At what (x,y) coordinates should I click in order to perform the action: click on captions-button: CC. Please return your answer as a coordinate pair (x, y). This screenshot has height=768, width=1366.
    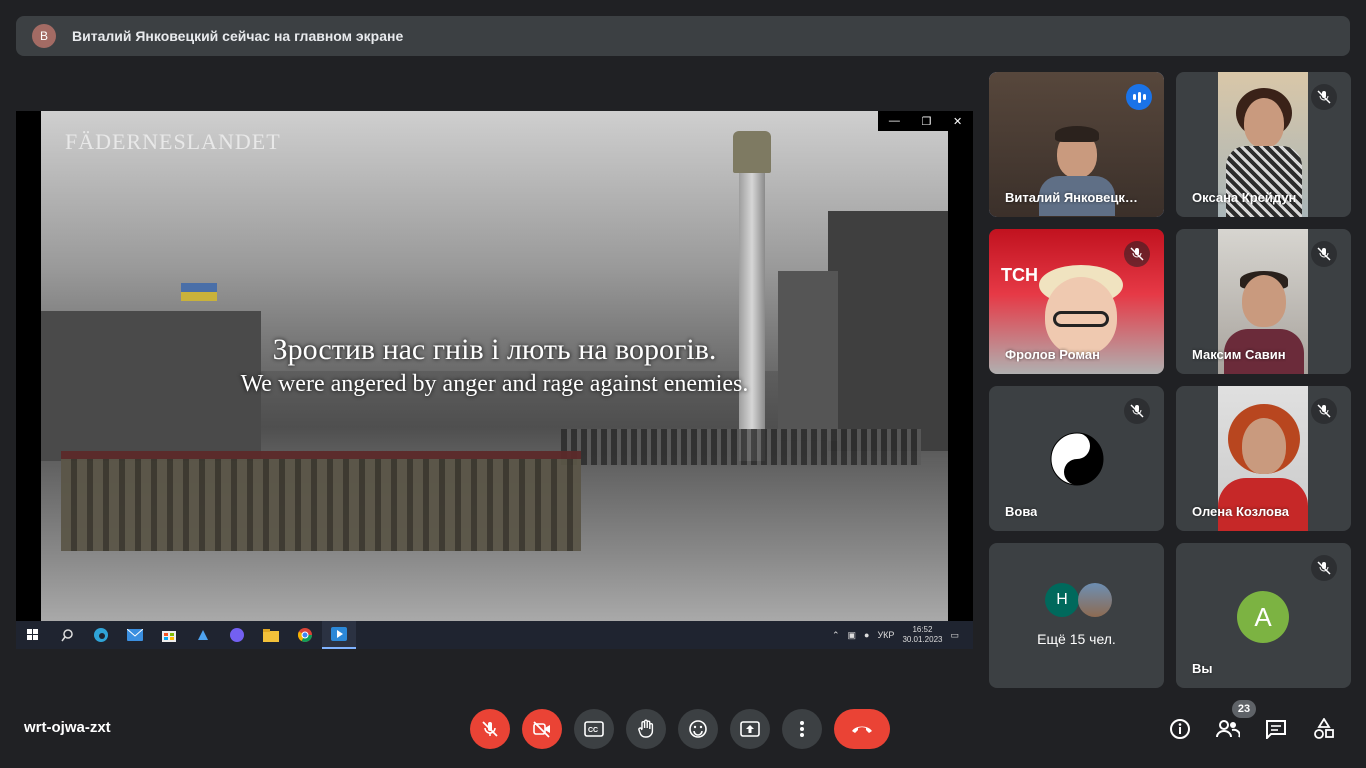
    Looking at the image, I should click on (594, 729).